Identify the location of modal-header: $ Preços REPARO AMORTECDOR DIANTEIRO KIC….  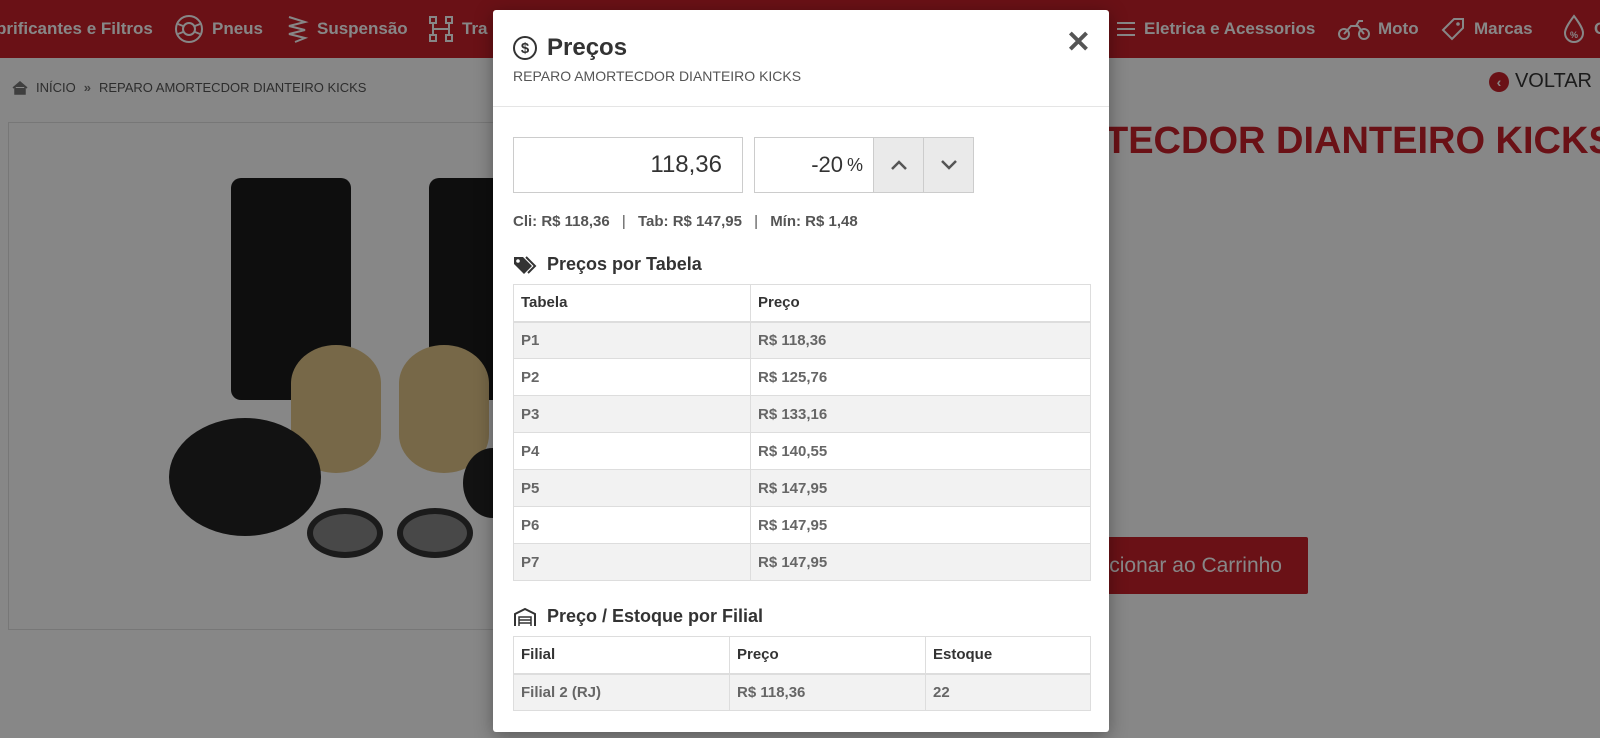
(801, 58).